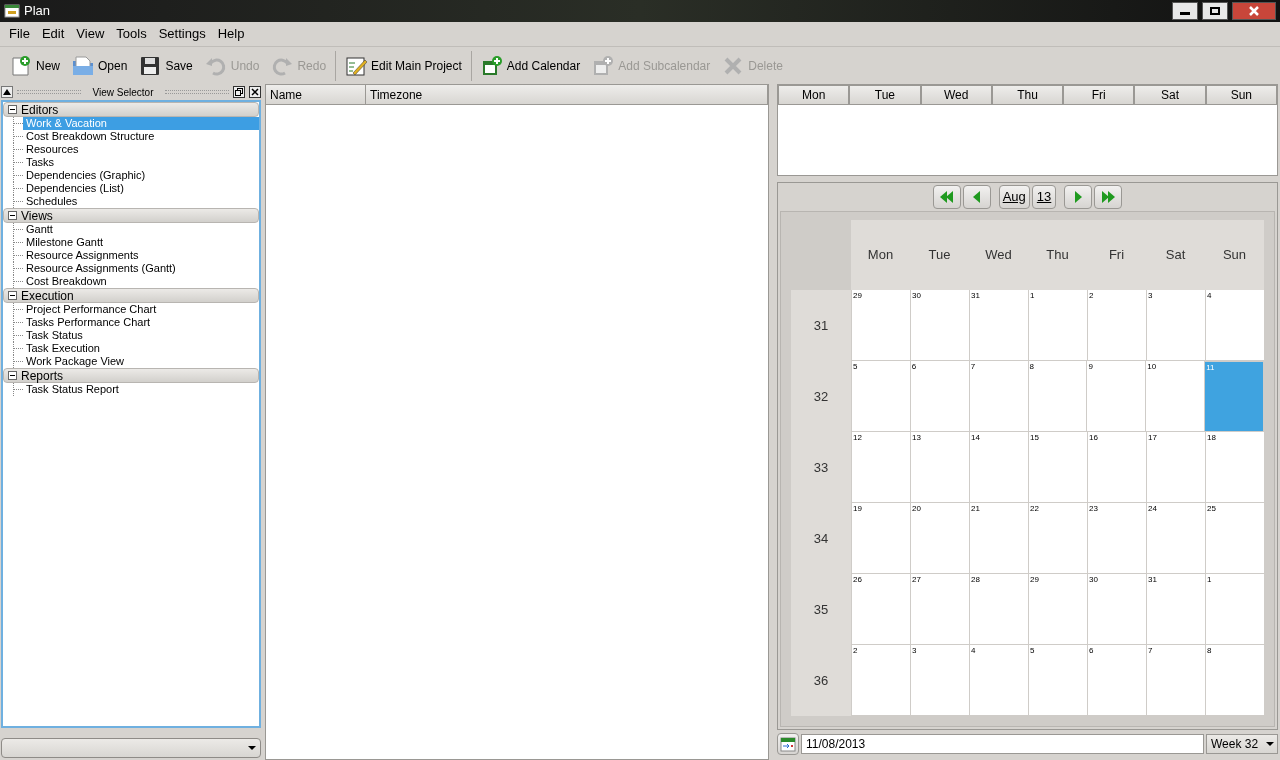  I want to click on tree-item: Cost Breakdown Structure, so click(141, 136).